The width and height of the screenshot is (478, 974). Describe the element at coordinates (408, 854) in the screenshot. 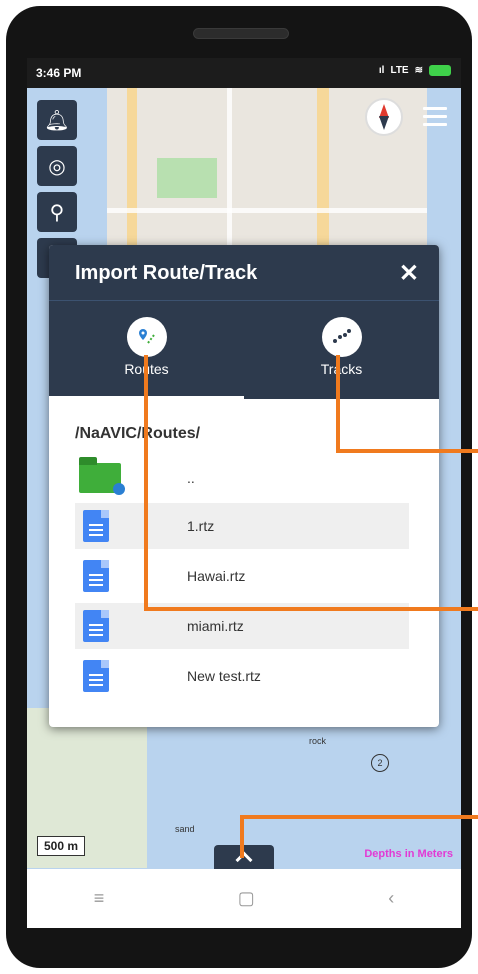

I see `depth-units-label: Depths in Meters` at that location.